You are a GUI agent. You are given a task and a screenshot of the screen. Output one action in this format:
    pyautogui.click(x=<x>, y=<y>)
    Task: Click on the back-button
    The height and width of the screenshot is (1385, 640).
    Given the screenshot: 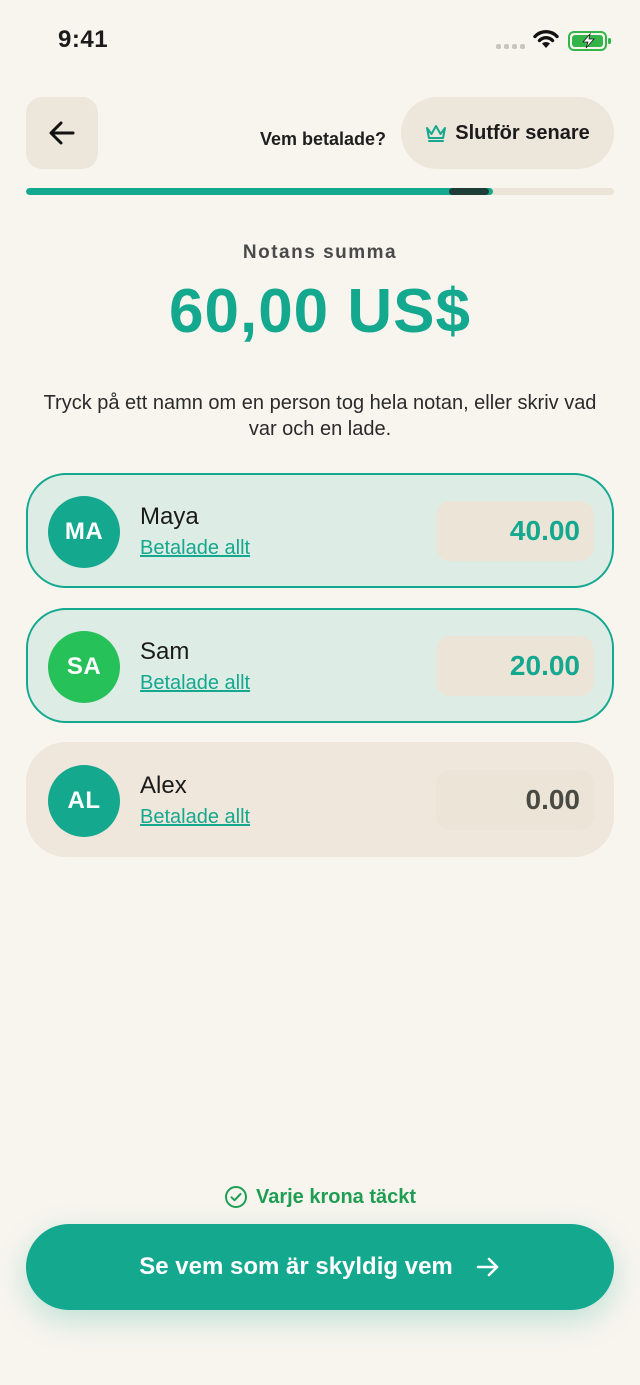 What is the action you would take?
    pyautogui.click(x=62, y=133)
    